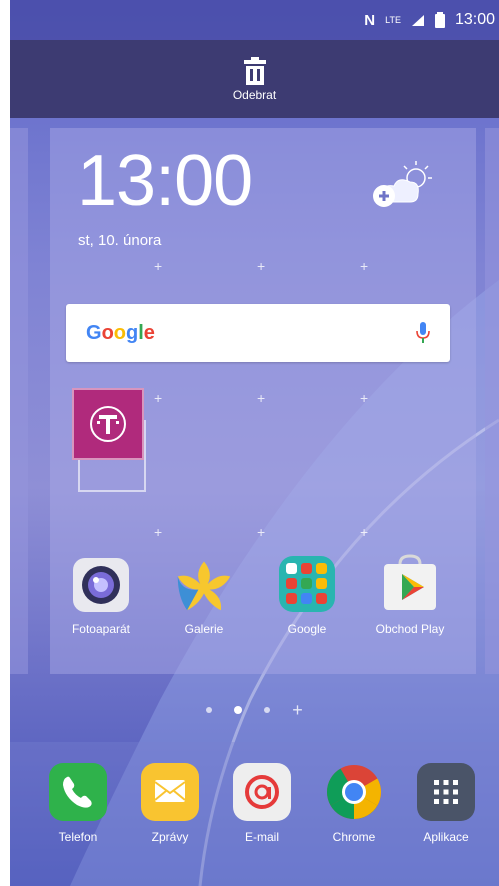 This screenshot has height=886, width=499. Describe the element at coordinates (101, 629) in the screenshot. I see `app-label: Fotoaparát` at that location.